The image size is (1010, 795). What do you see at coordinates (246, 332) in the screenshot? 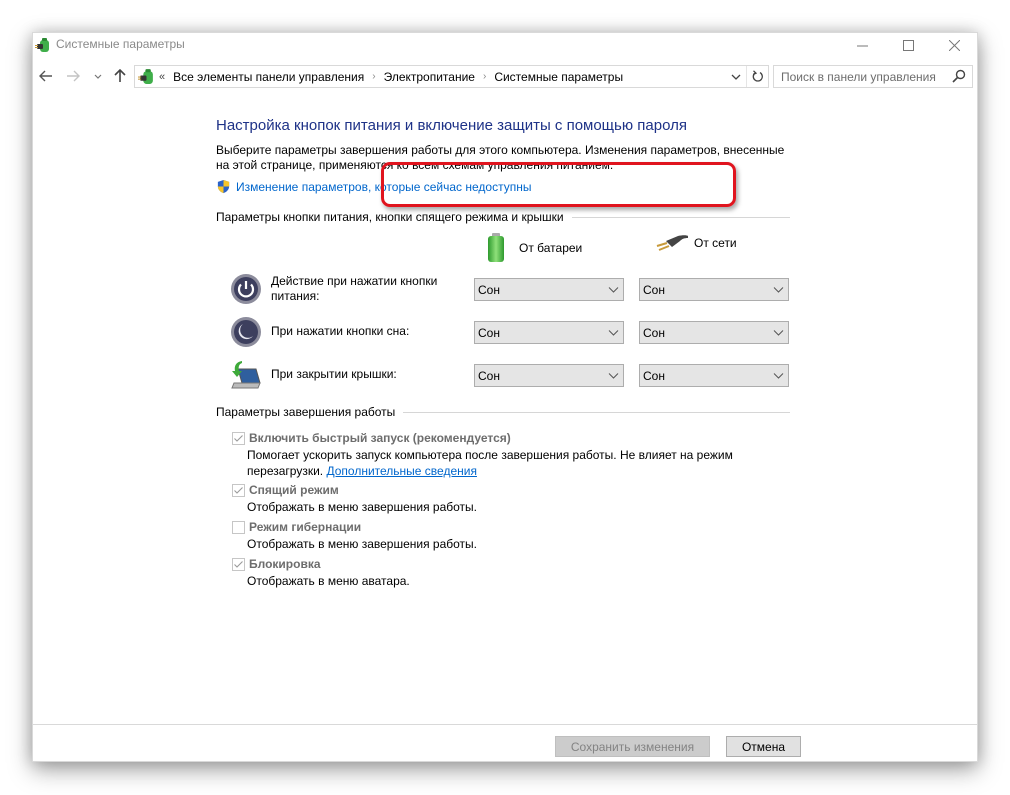
I see `sleep-button-icon` at bounding box center [246, 332].